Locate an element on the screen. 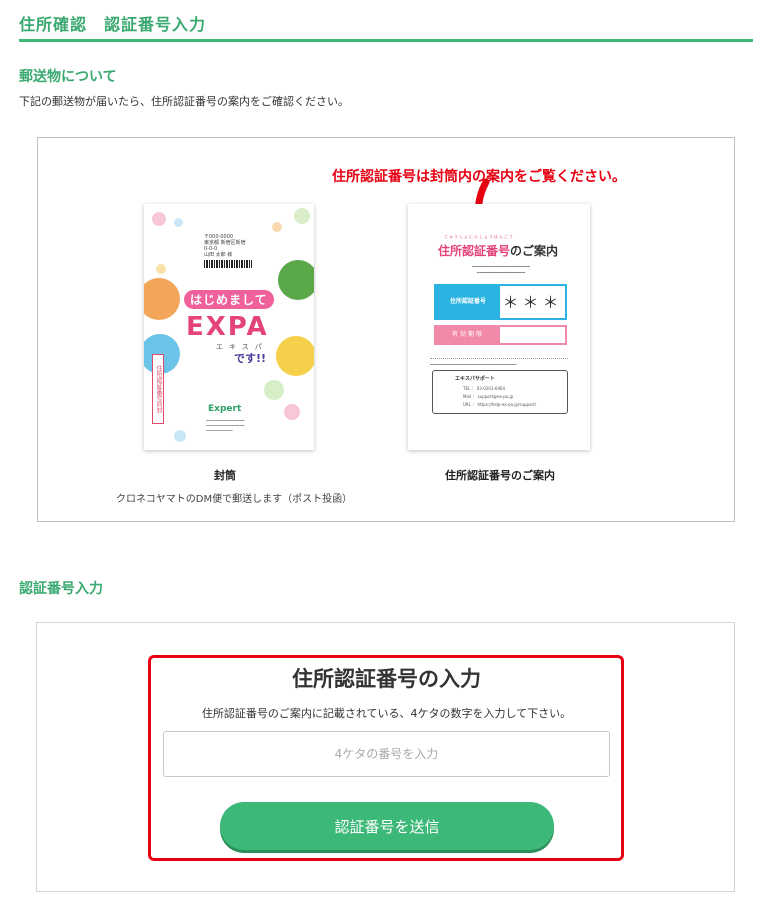 The height and width of the screenshot is (897, 761). notice-ruby: じゅうしょにんしょうばんごう is located at coordinates (479, 236).